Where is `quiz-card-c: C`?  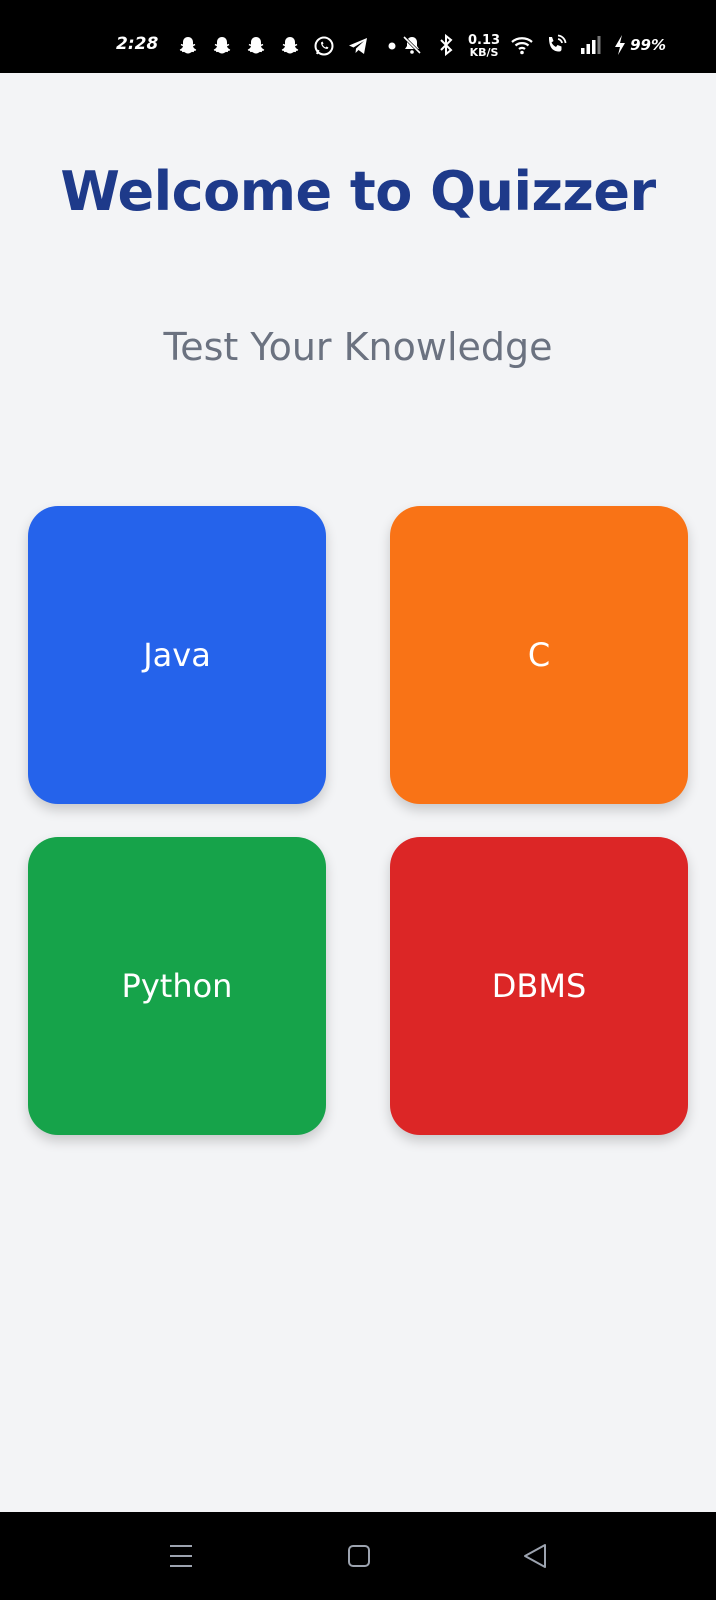 quiz-card-c: C is located at coordinates (539, 655).